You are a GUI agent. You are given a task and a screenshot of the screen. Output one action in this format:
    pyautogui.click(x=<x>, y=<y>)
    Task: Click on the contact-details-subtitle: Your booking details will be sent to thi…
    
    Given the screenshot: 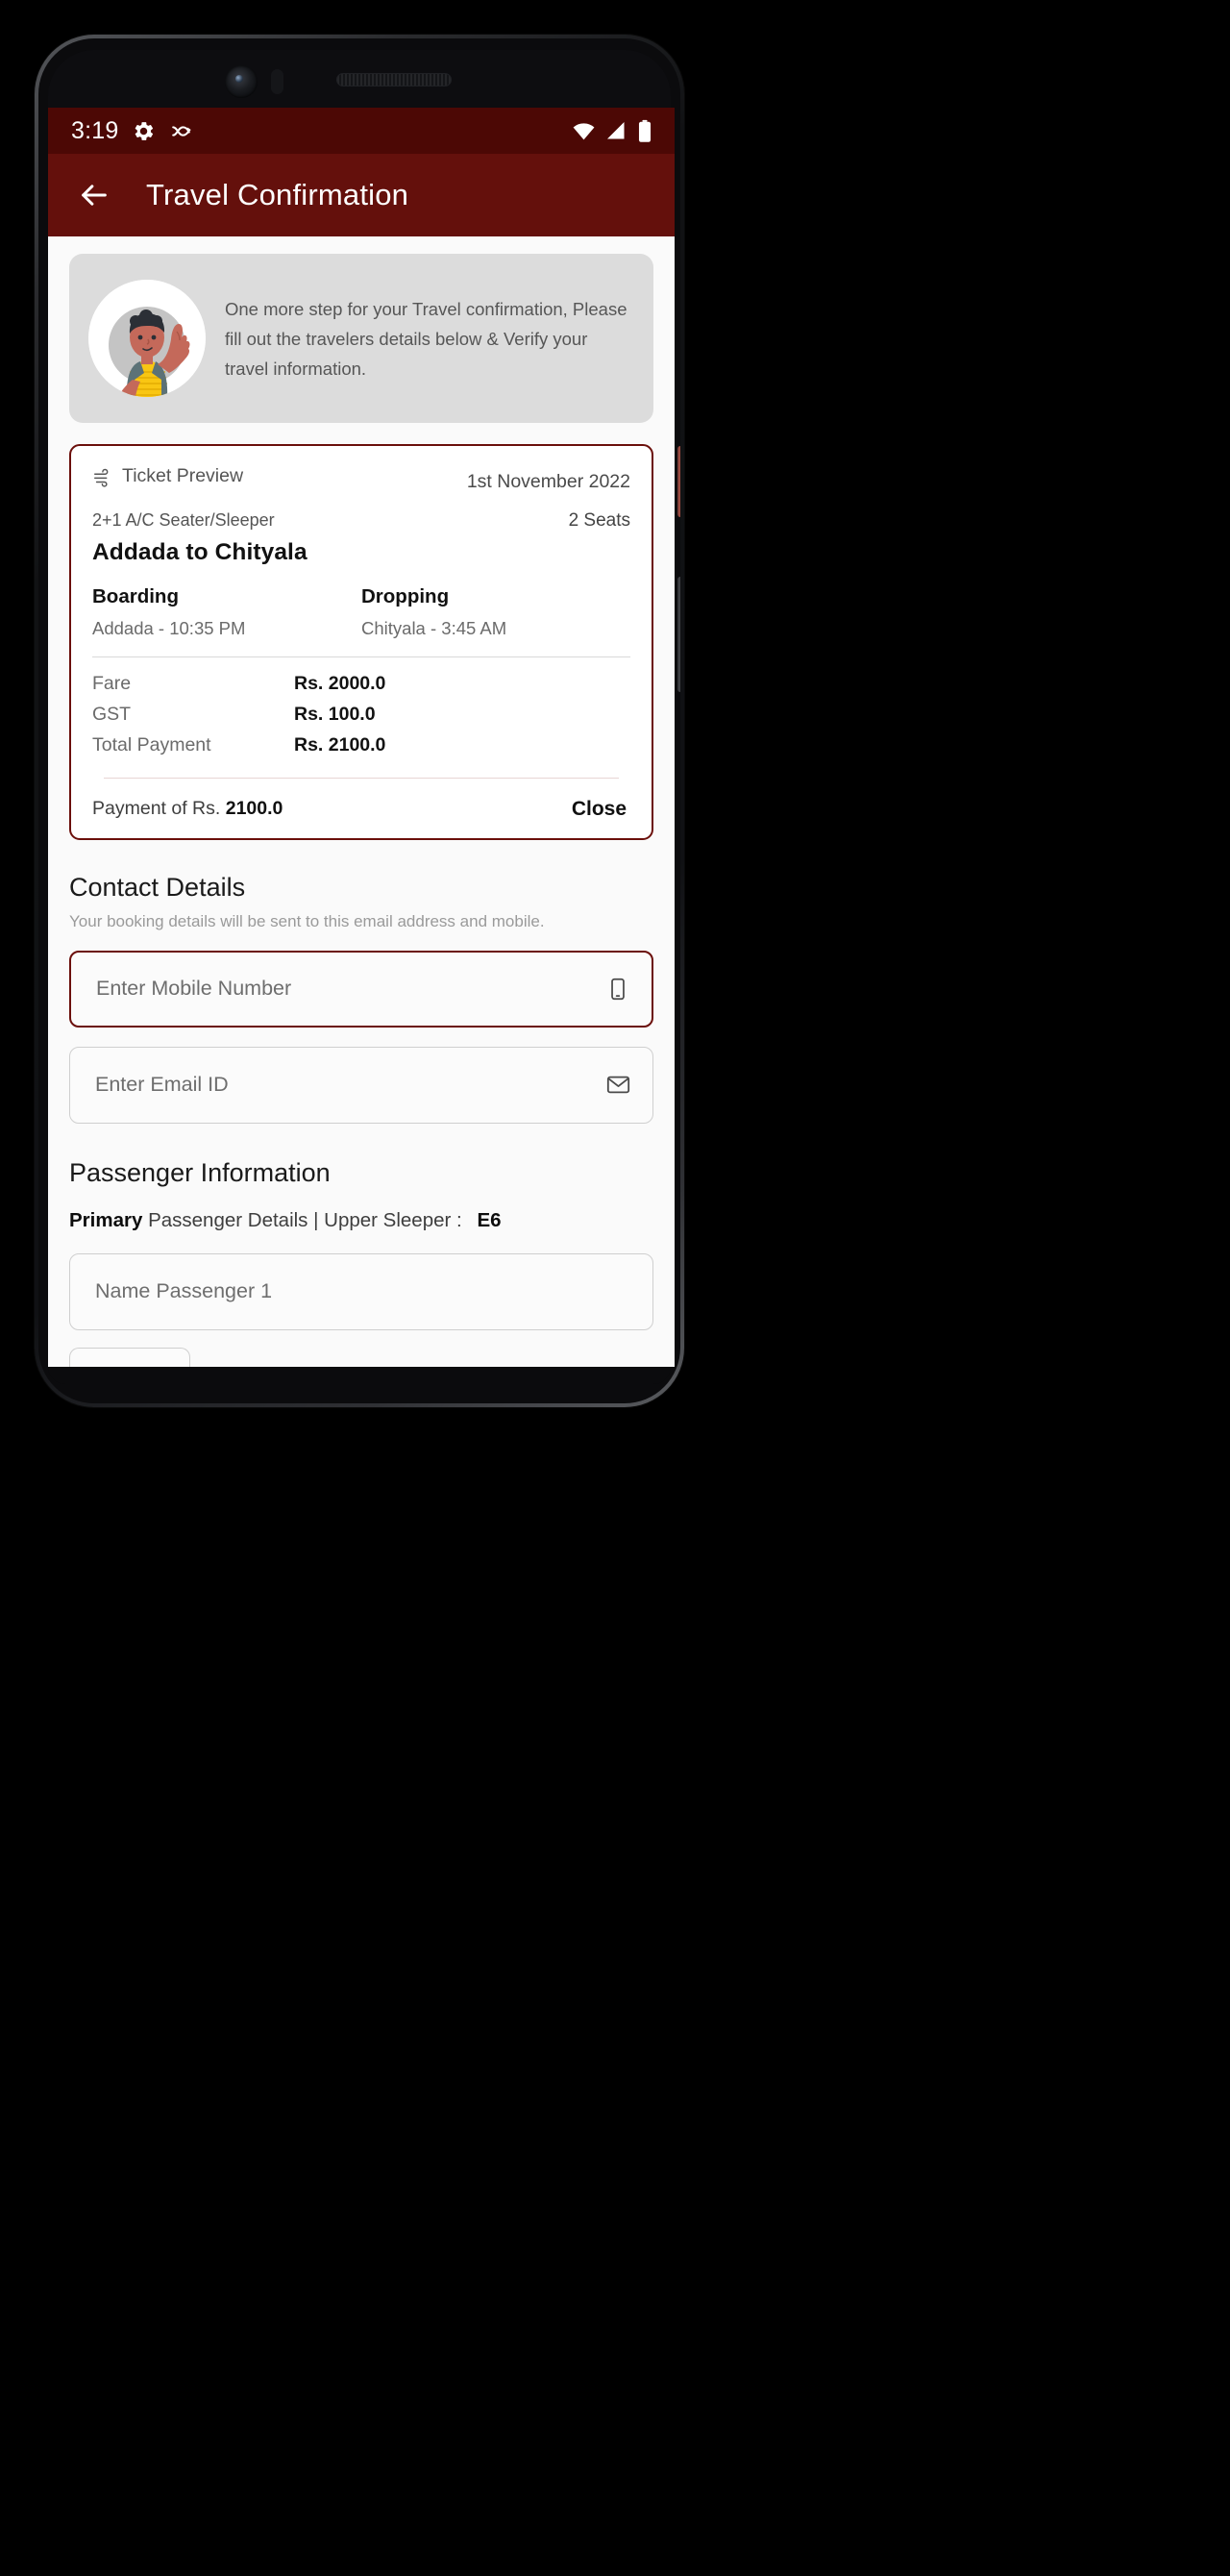 What is the action you would take?
    pyautogui.click(x=307, y=920)
    